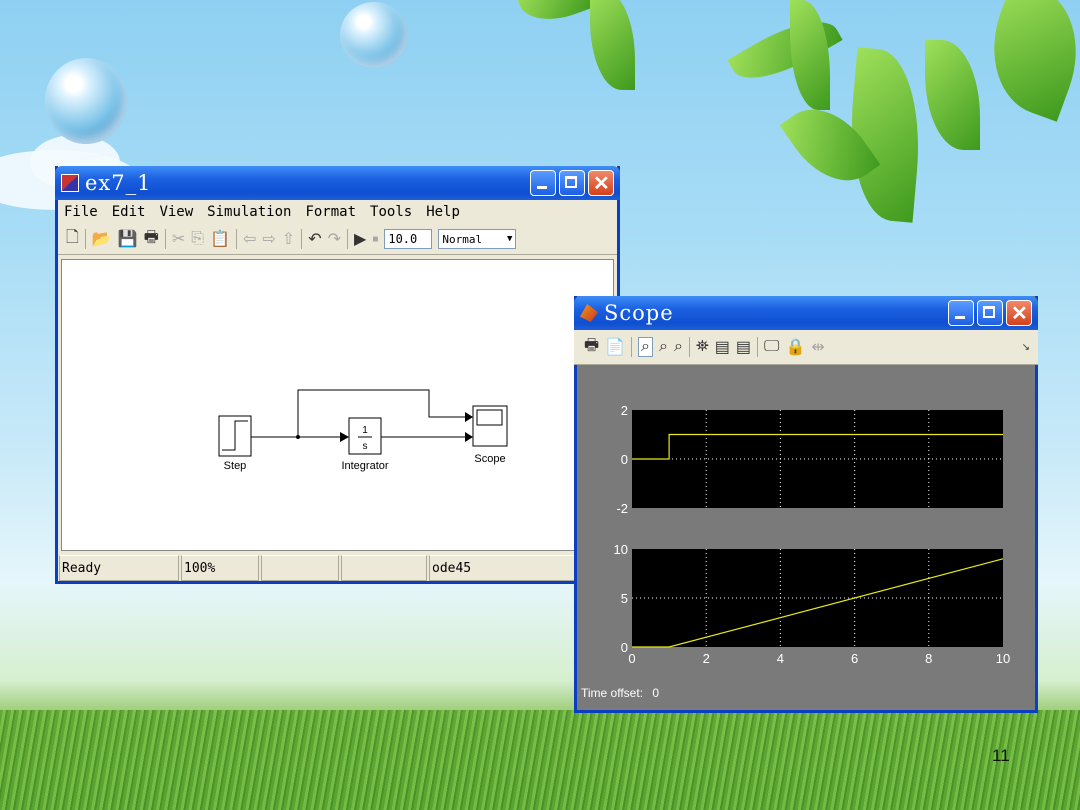  Describe the element at coordinates (589, 313) in the screenshot. I see `matlab-icon` at that location.